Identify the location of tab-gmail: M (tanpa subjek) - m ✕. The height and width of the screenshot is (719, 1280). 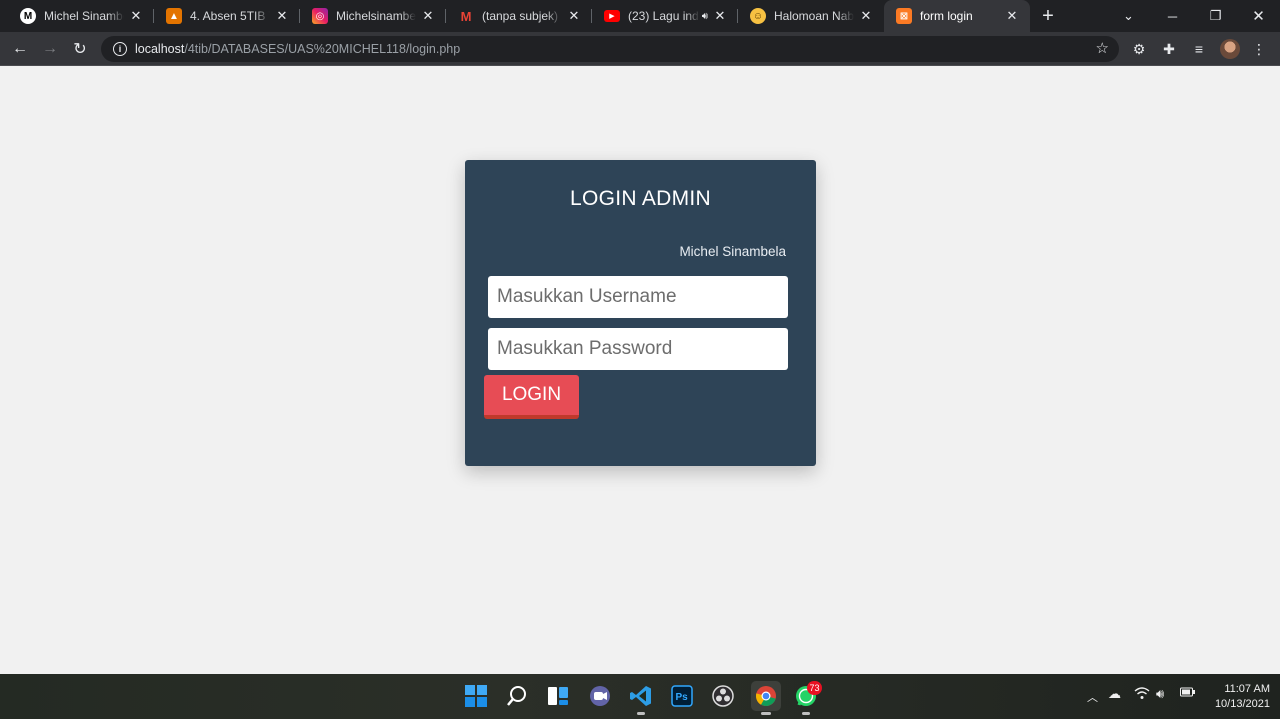
(519, 16).